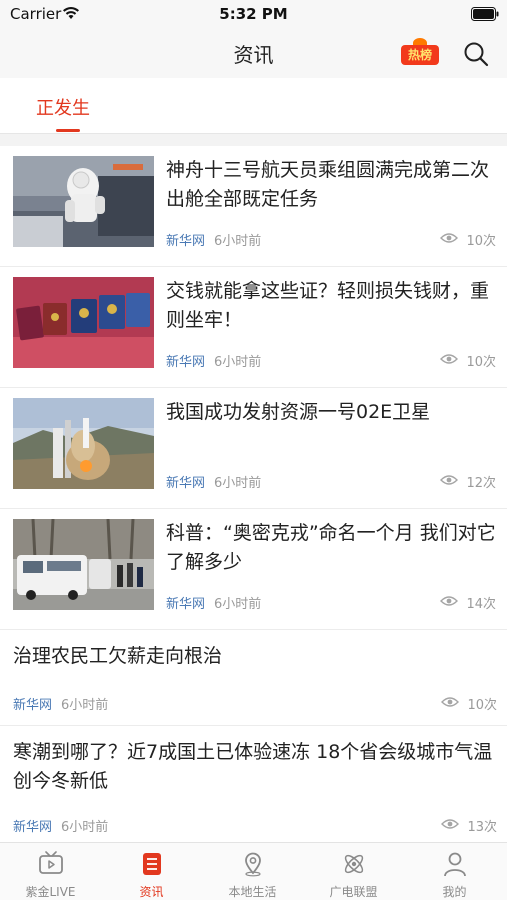  I want to click on news-headline: 治理农民工欠薪走向根治, so click(118, 656).